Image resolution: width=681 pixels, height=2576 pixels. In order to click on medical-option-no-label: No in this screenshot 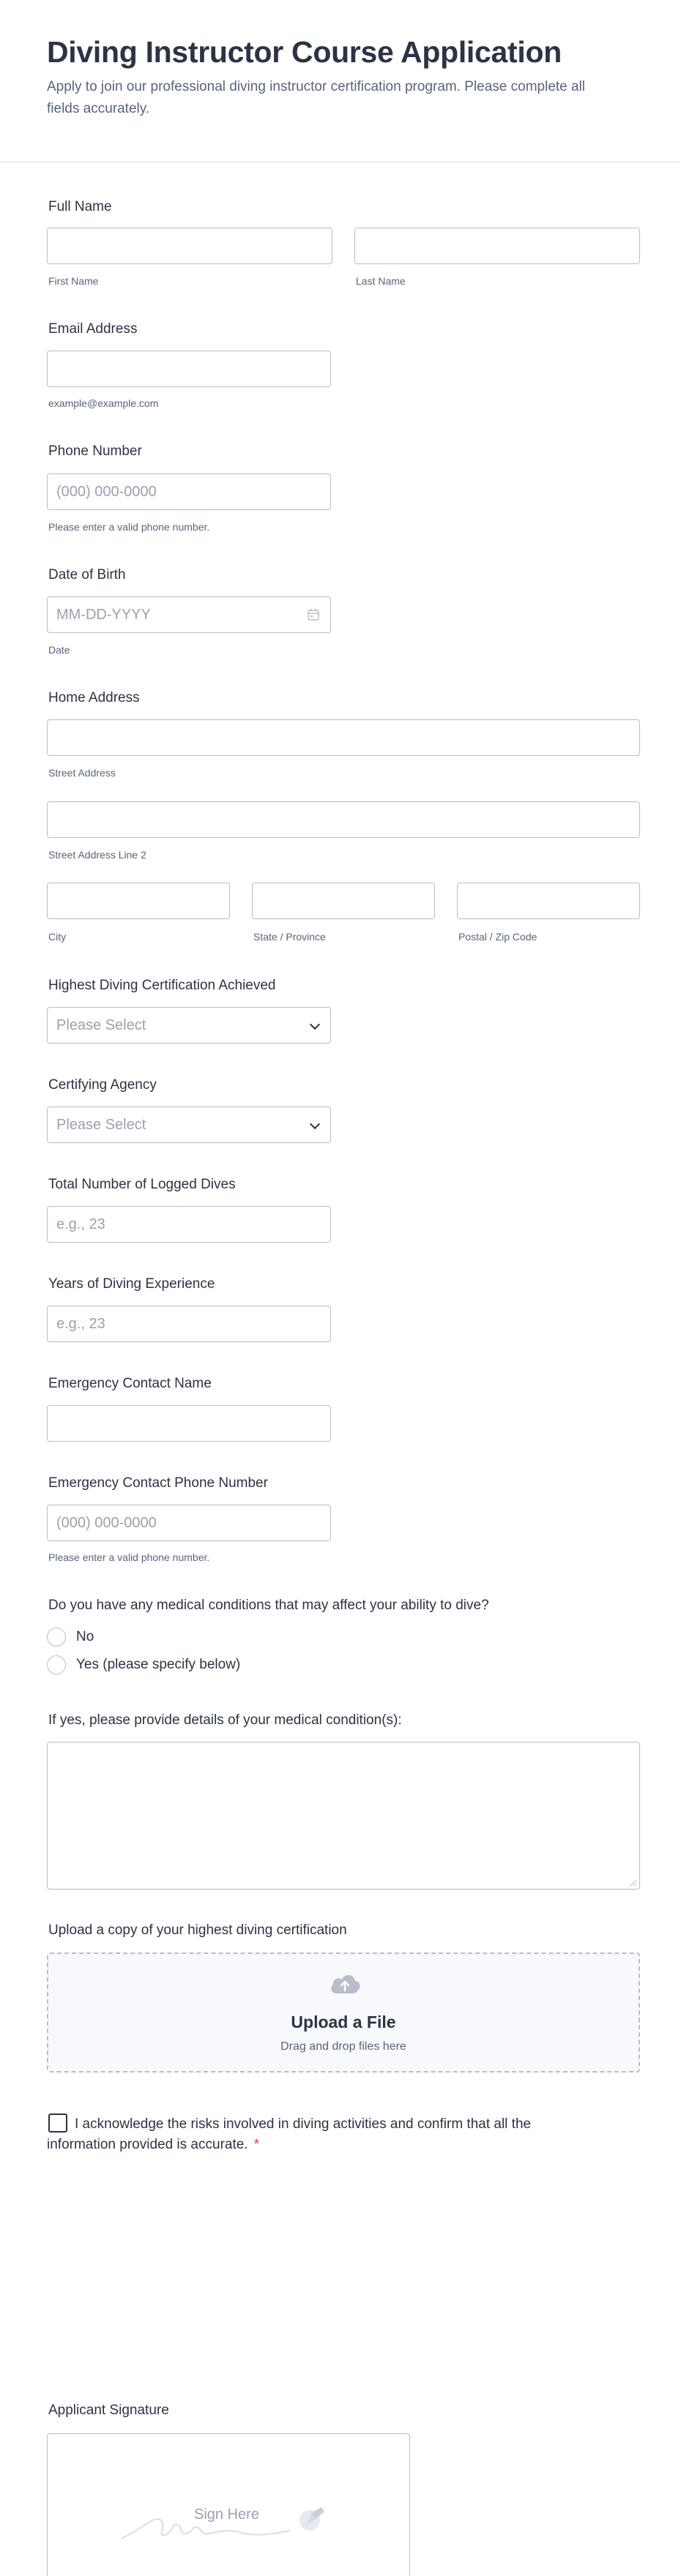, I will do `click(85, 1636)`.